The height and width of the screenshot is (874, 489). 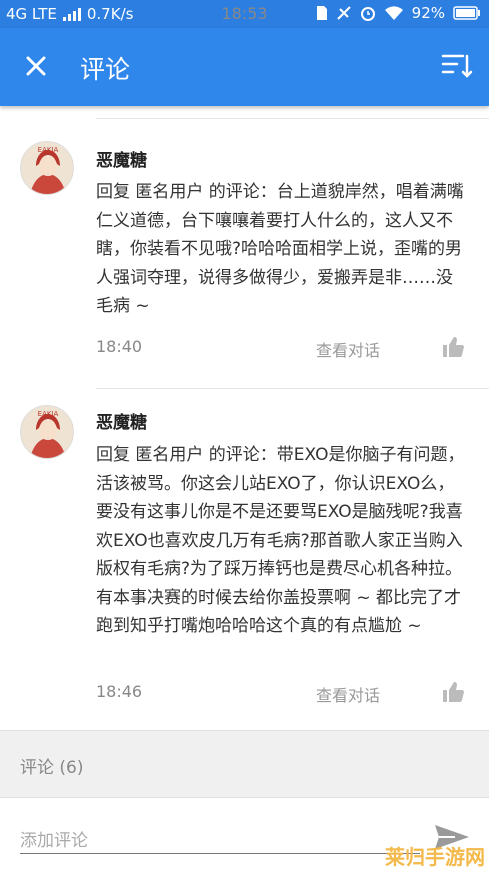 I want to click on page-title: 评论, so click(x=105, y=69).